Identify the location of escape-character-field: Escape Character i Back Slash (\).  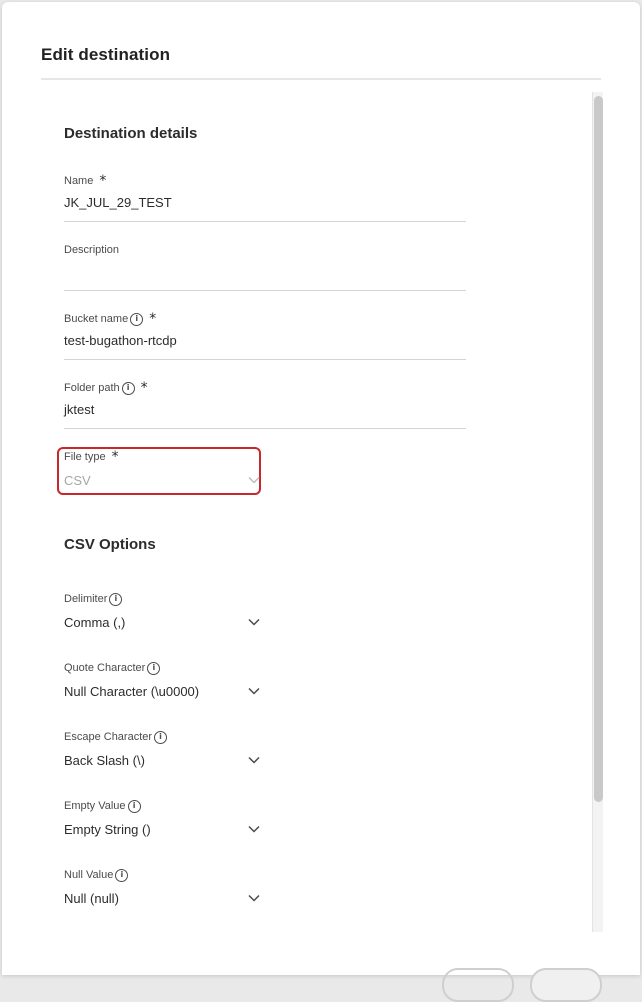
(265, 749).